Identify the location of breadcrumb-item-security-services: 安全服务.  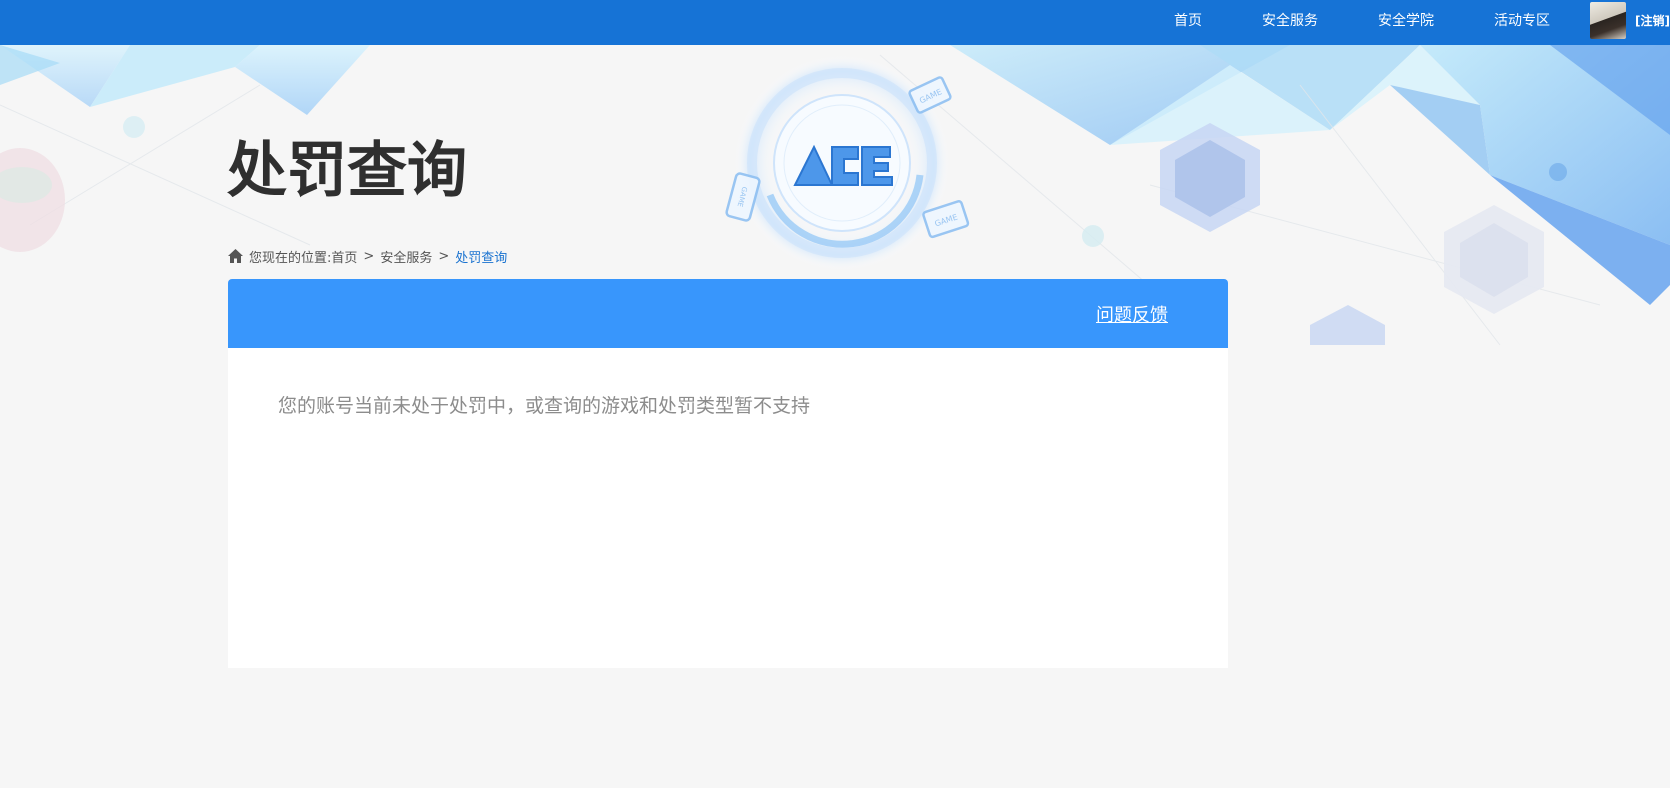
(406, 256).